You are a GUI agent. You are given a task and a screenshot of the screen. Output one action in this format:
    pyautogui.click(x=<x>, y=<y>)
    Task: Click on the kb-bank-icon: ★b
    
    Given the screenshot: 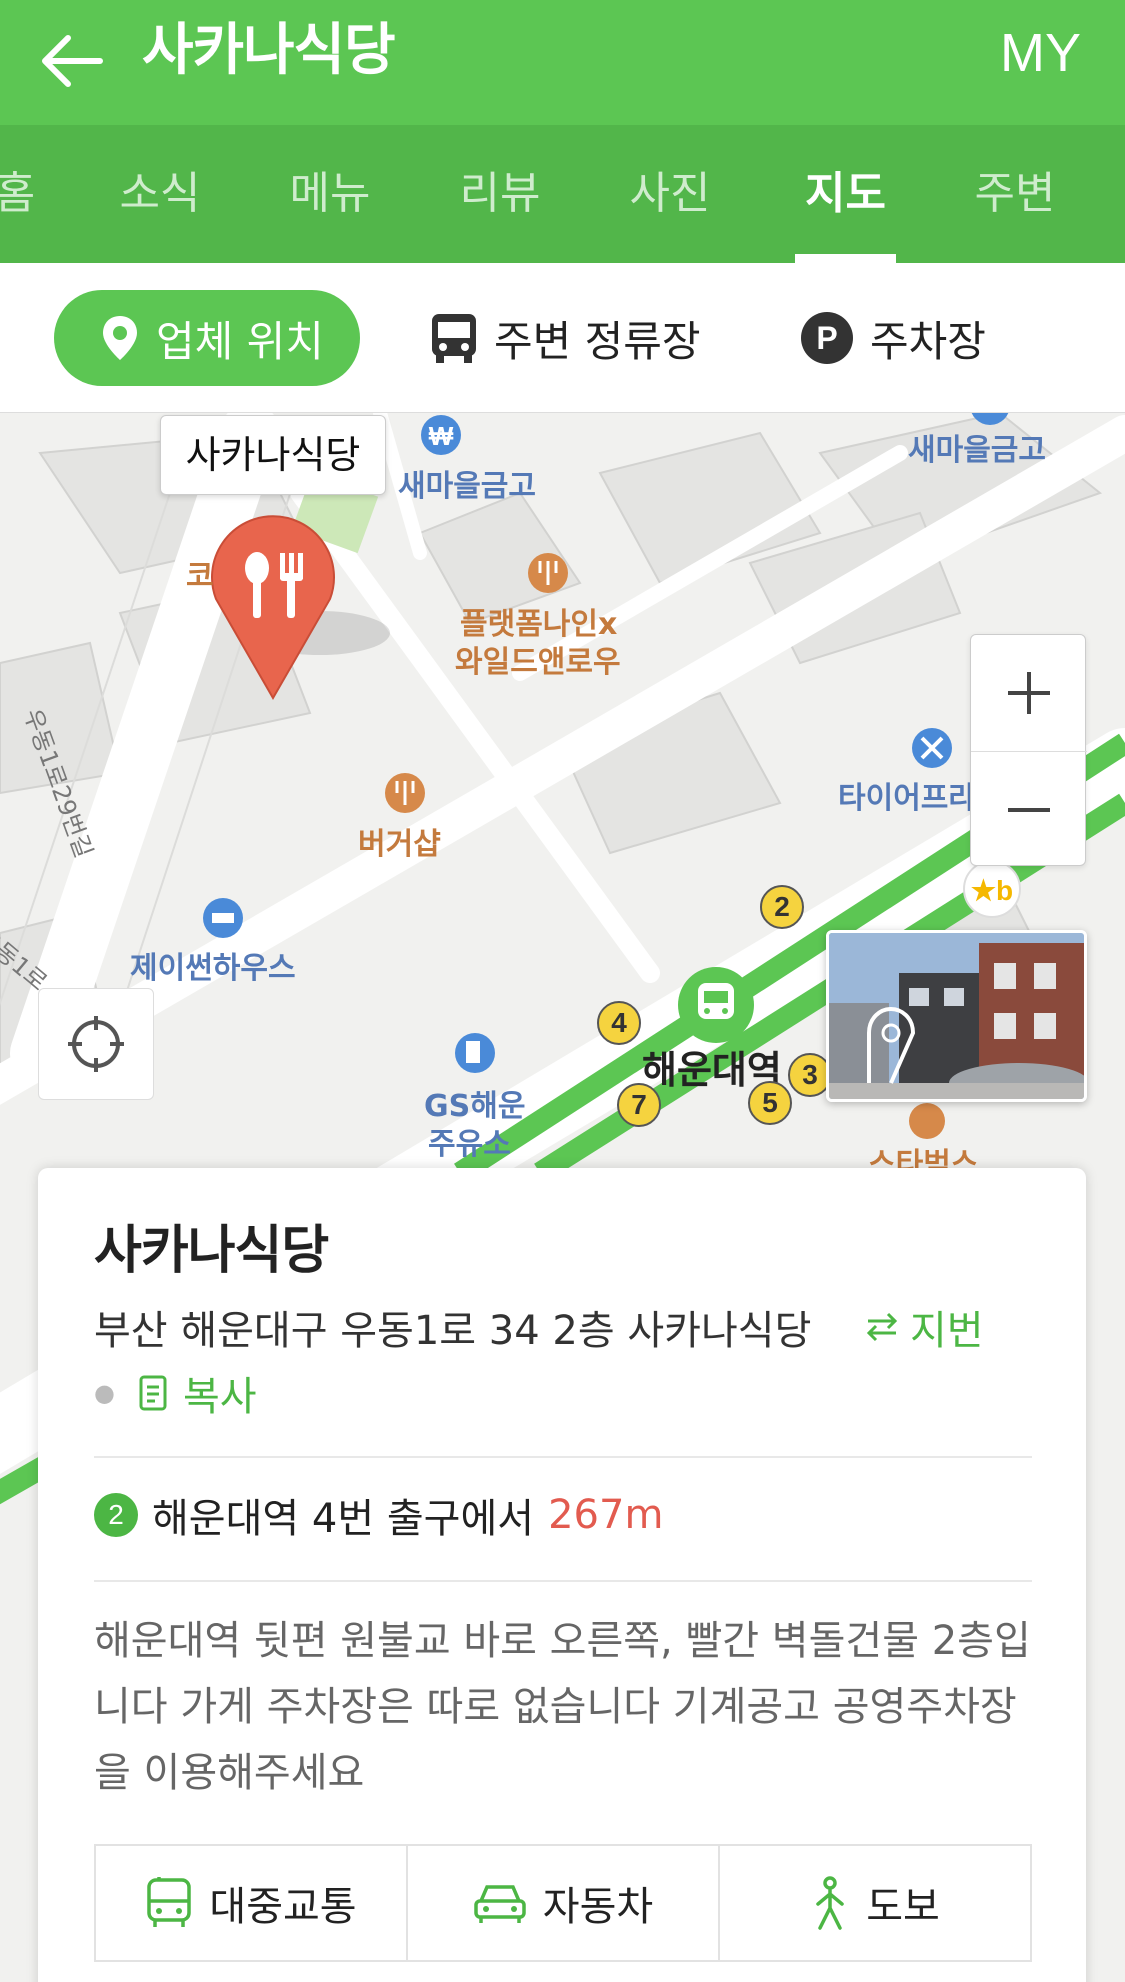 What is the action you would take?
    pyautogui.click(x=992, y=889)
    